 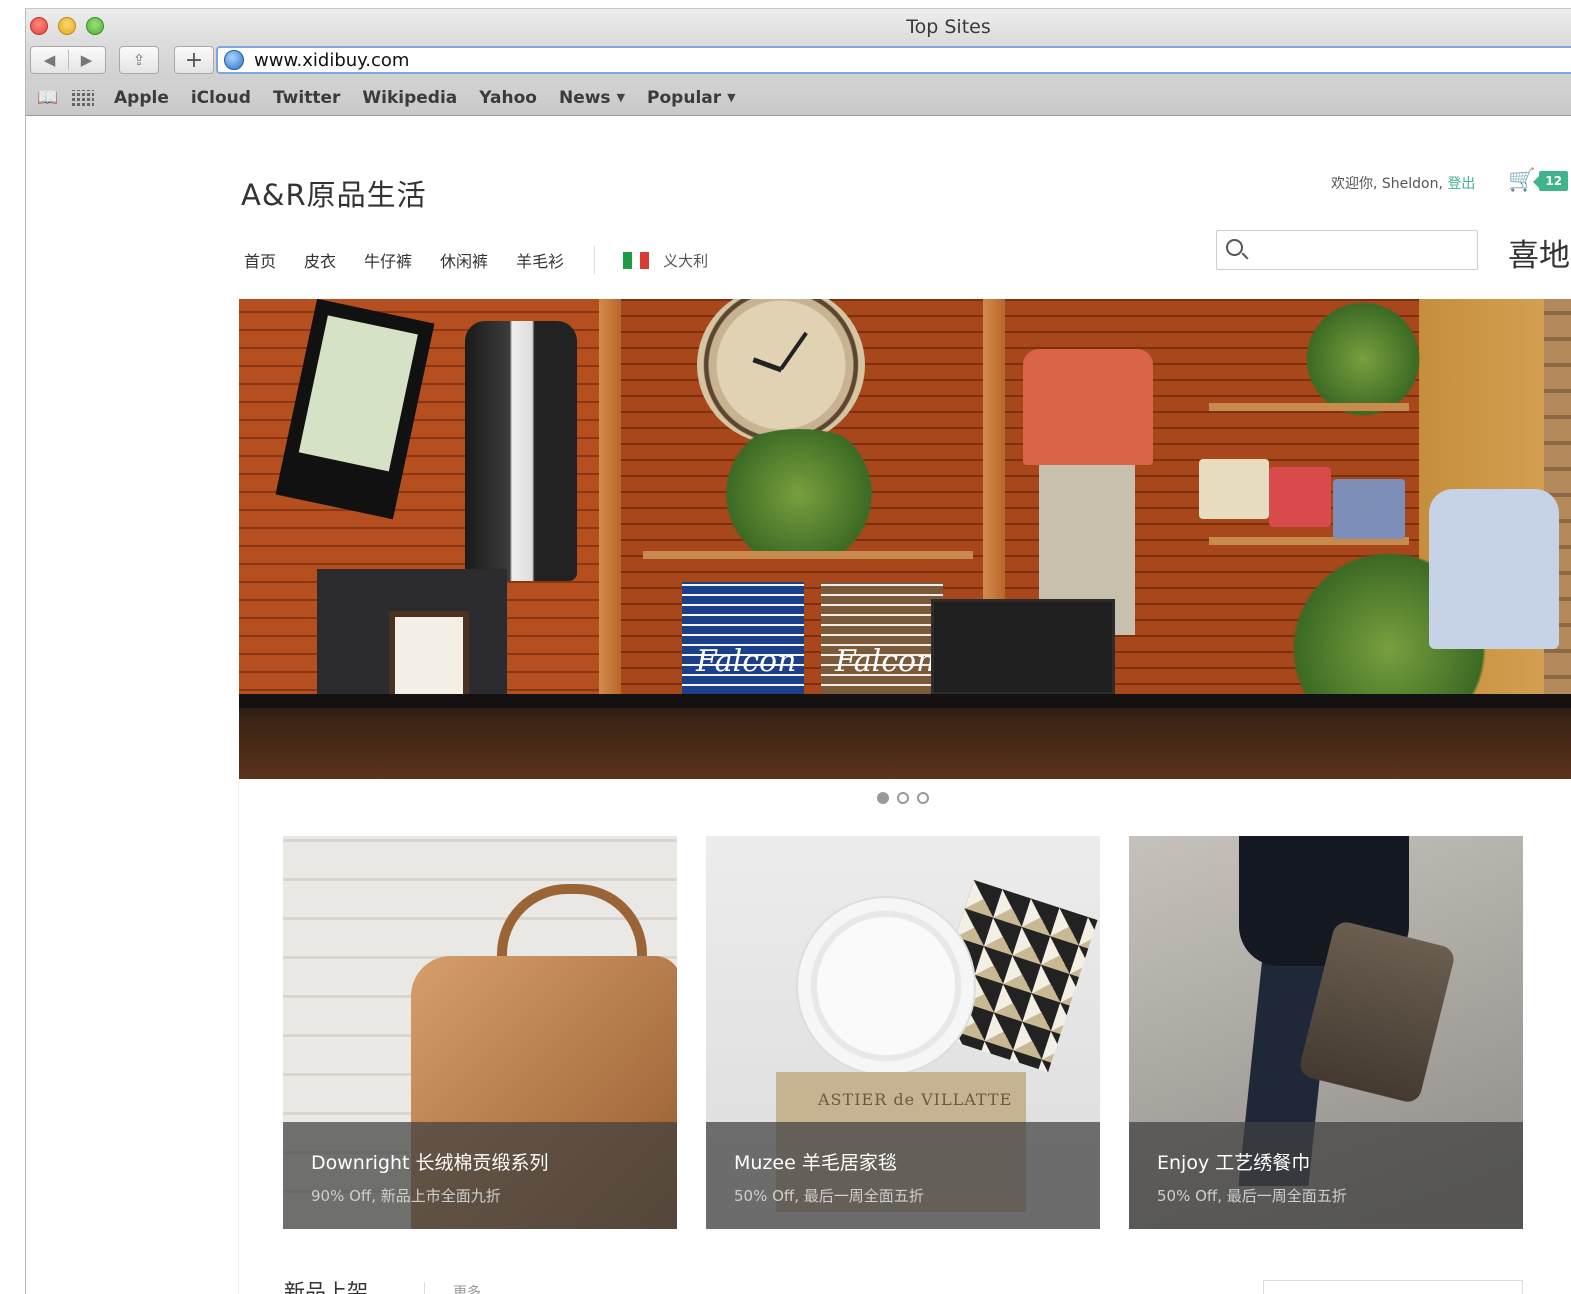 I want to click on bookmark-folder-news: News ▼, so click(x=592, y=98).